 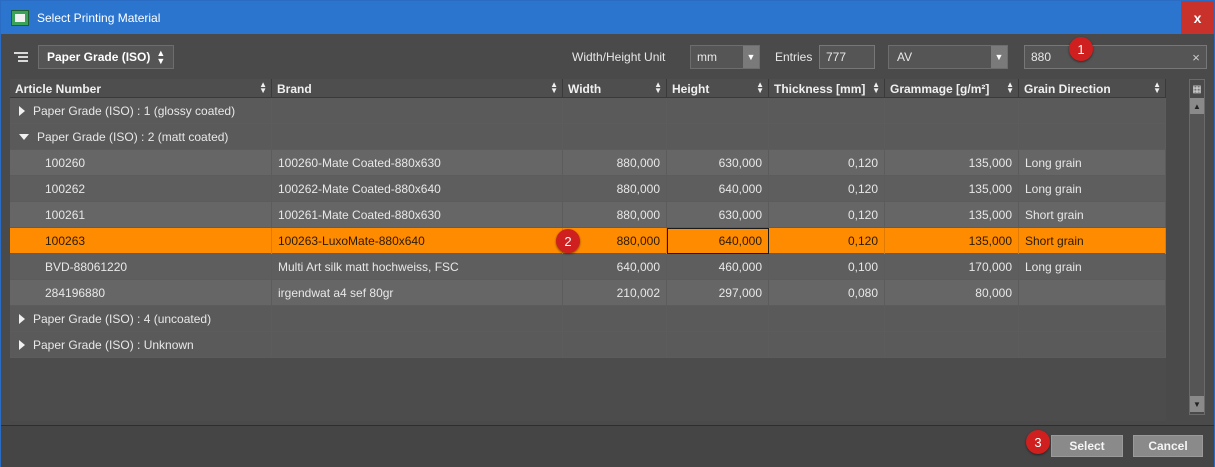 What do you see at coordinates (417, 88) in the screenshot?
I see `column-header-brand: Brand ▲ ▼` at bounding box center [417, 88].